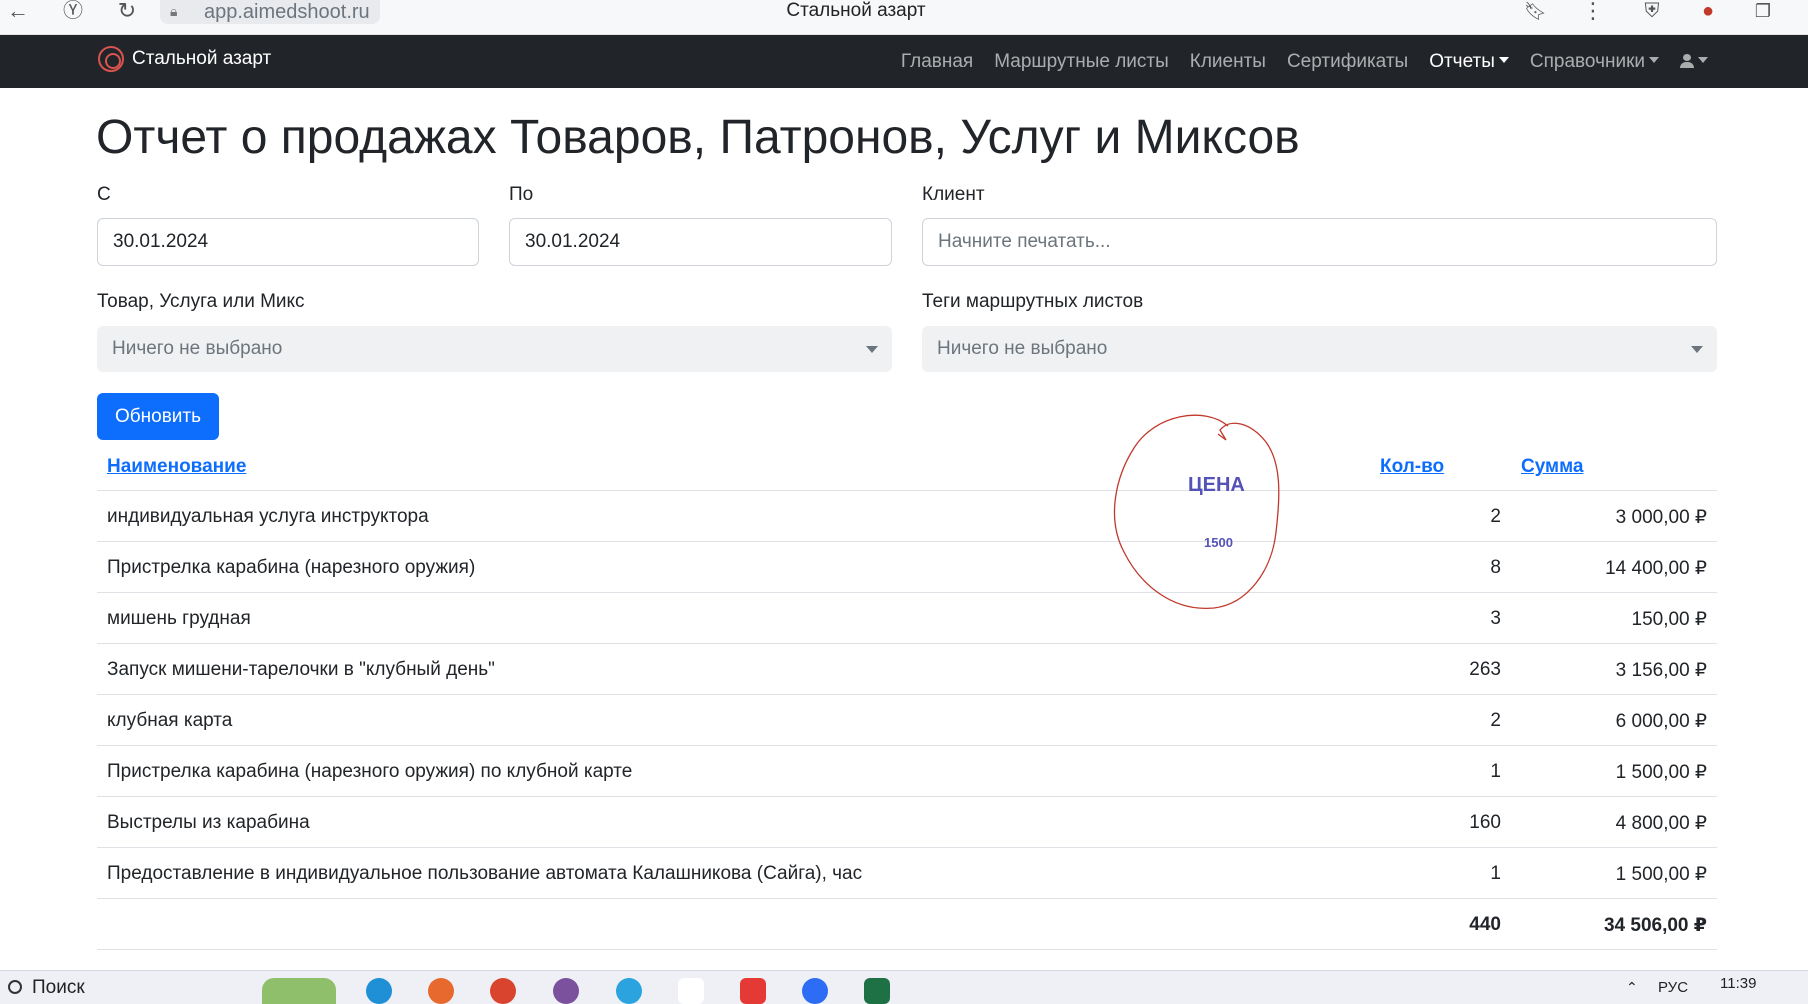  What do you see at coordinates (1673, 987) in the screenshot?
I see `tray-language: РУС` at bounding box center [1673, 987].